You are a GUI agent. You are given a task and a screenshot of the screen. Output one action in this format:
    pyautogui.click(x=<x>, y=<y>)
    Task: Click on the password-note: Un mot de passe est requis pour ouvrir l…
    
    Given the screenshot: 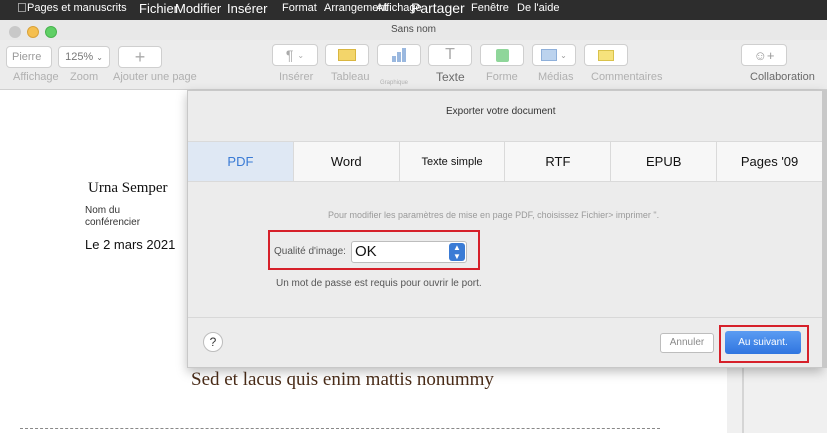 What is the action you would take?
    pyautogui.click(x=379, y=283)
    